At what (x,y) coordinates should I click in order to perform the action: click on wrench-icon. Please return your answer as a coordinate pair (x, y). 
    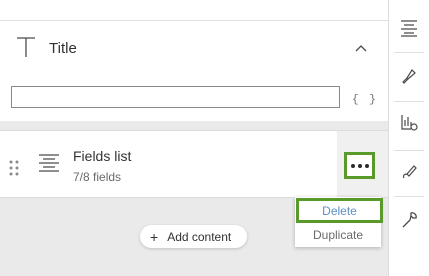
    Looking at the image, I should click on (409, 220).